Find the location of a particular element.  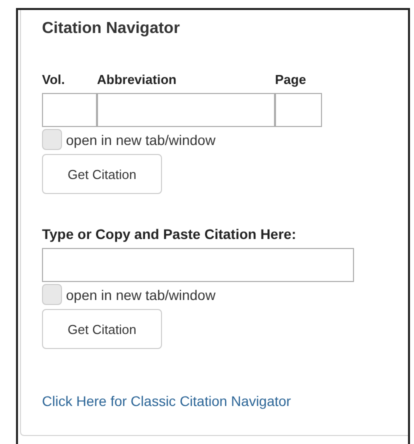

citation-field is located at coordinates (198, 265).